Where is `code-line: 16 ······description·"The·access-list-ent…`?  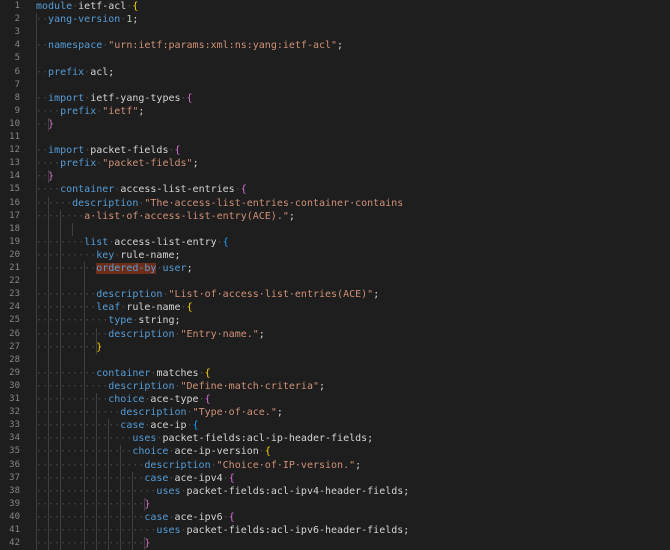 code-line: 16 ······description·"The·access-list-ent… is located at coordinates (335, 203).